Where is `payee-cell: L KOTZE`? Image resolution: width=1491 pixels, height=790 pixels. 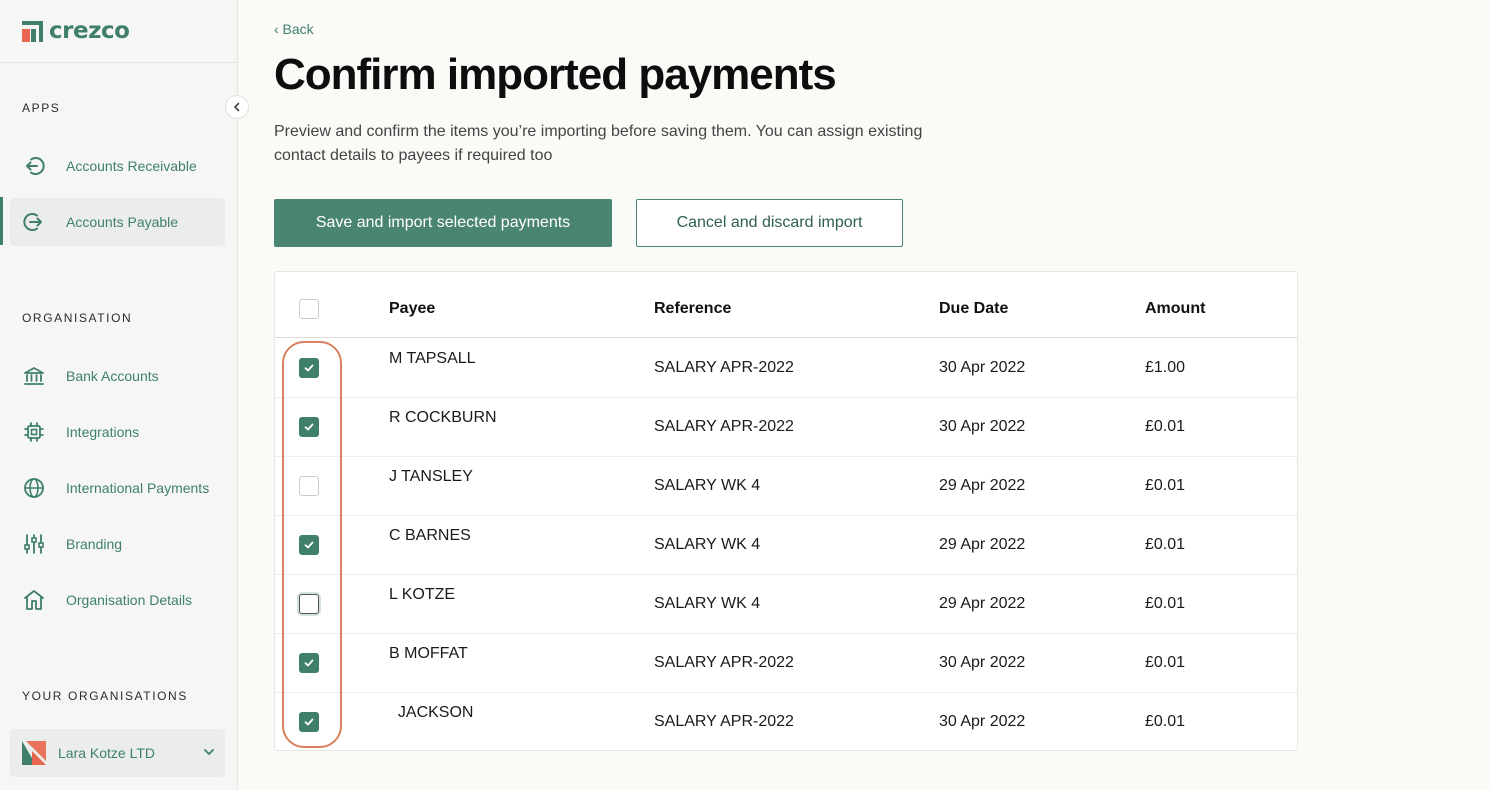 payee-cell: L KOTZE is located at coordinates (422, 594).